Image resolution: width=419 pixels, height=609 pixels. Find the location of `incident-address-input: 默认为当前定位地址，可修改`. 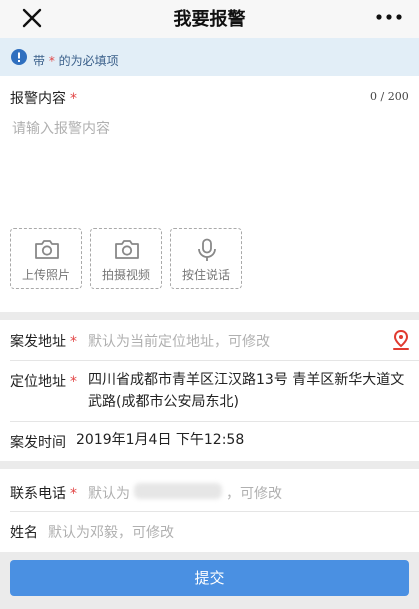

incident-address-input: 默认为当前定位地址，可修改 is located at coordinates (179, 341).